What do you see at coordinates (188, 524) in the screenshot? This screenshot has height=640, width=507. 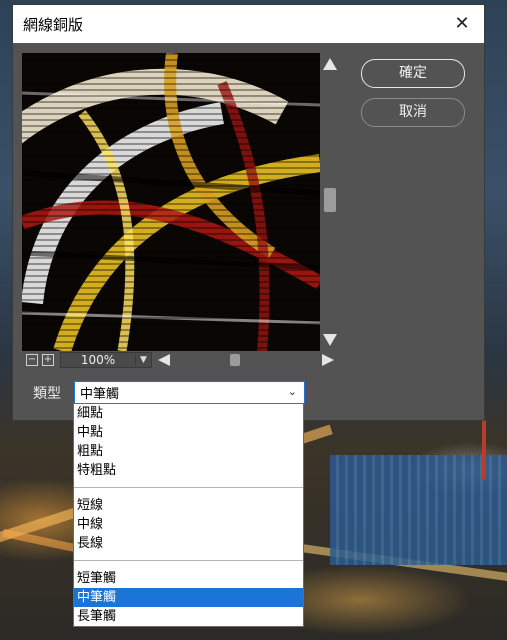 I see `list-item: 中線` at bounding box center [188, 524].